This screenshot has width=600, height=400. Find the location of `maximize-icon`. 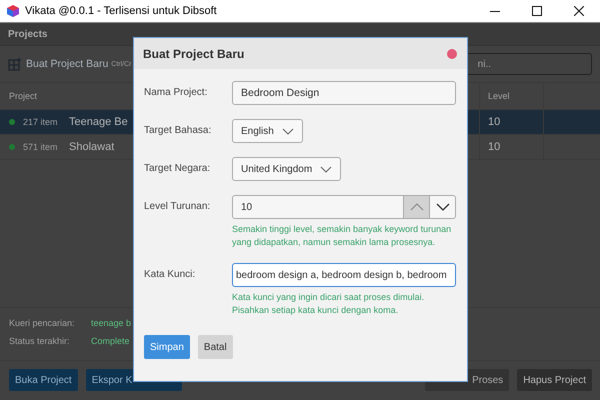

maximize-icon is located at coordinates (537, 11).